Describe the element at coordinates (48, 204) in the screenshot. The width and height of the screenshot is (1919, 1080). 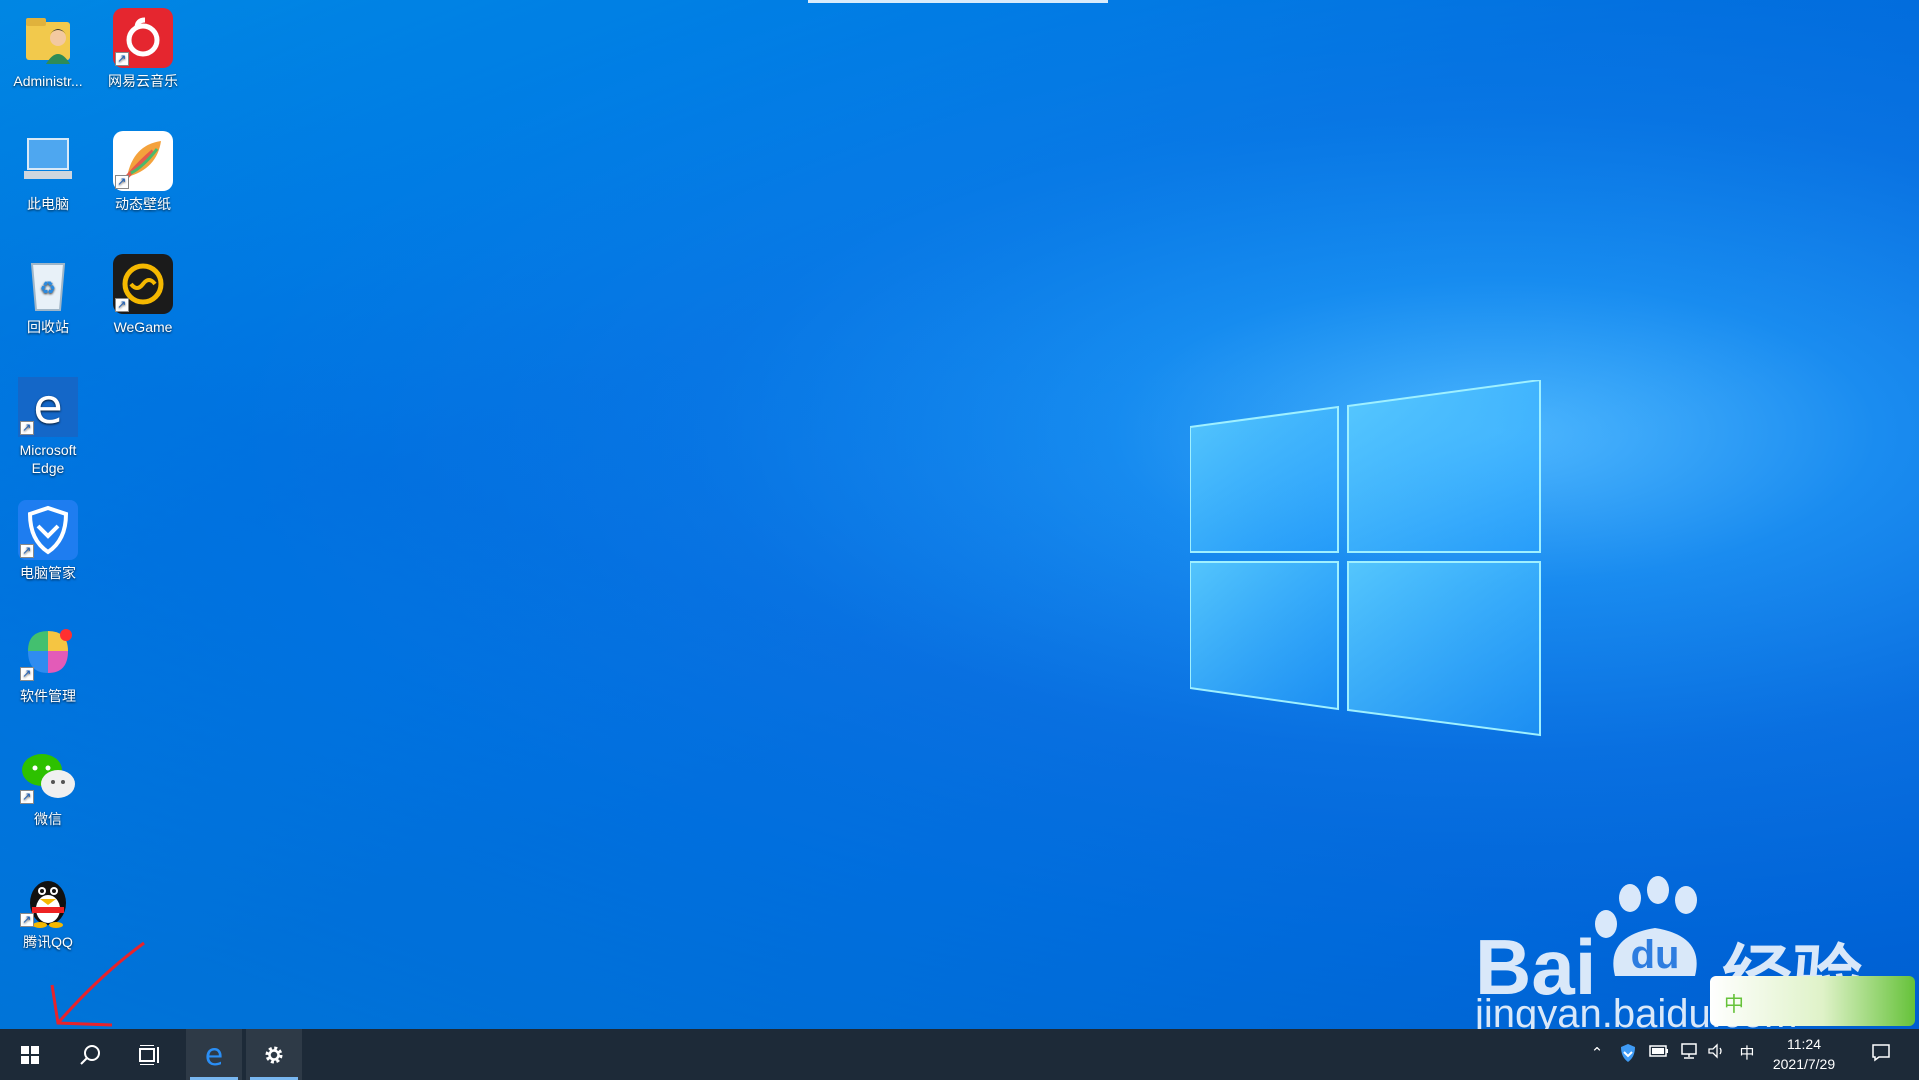
I see `desktop-icon-label: 此电脑` at that location.